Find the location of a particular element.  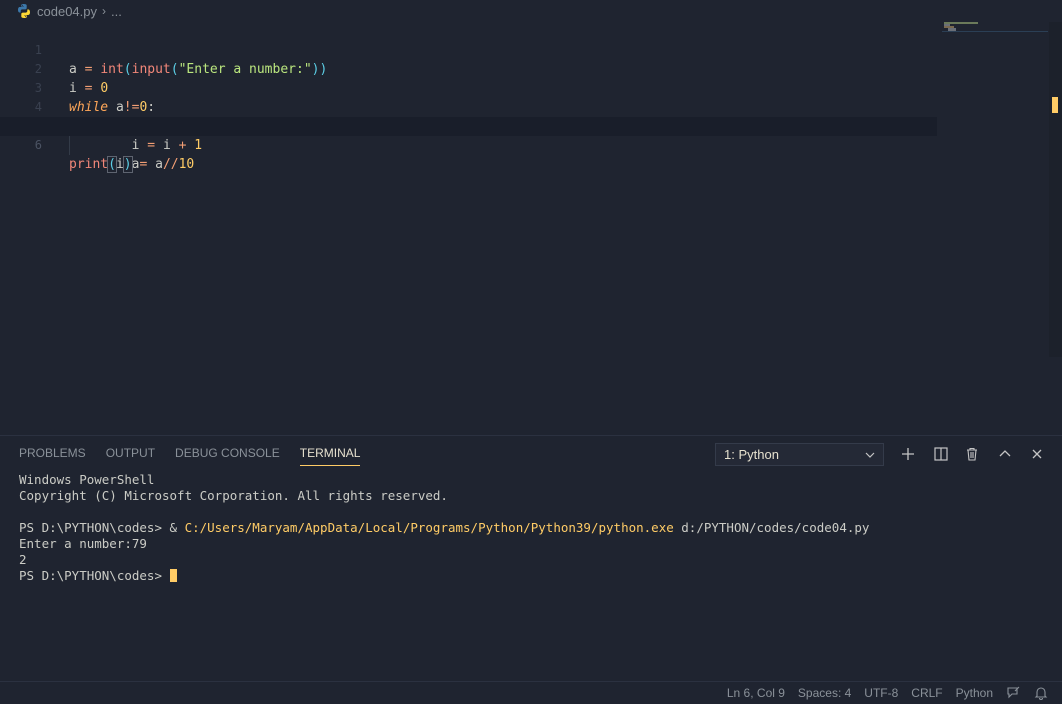

maximize-panel-button is located at coordinates (1005, 454).